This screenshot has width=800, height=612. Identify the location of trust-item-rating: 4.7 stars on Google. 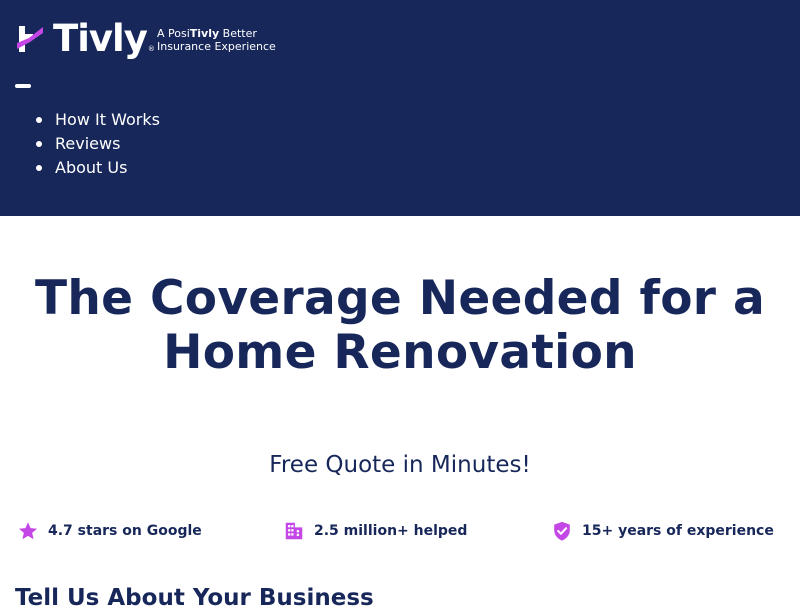
(109, 531).